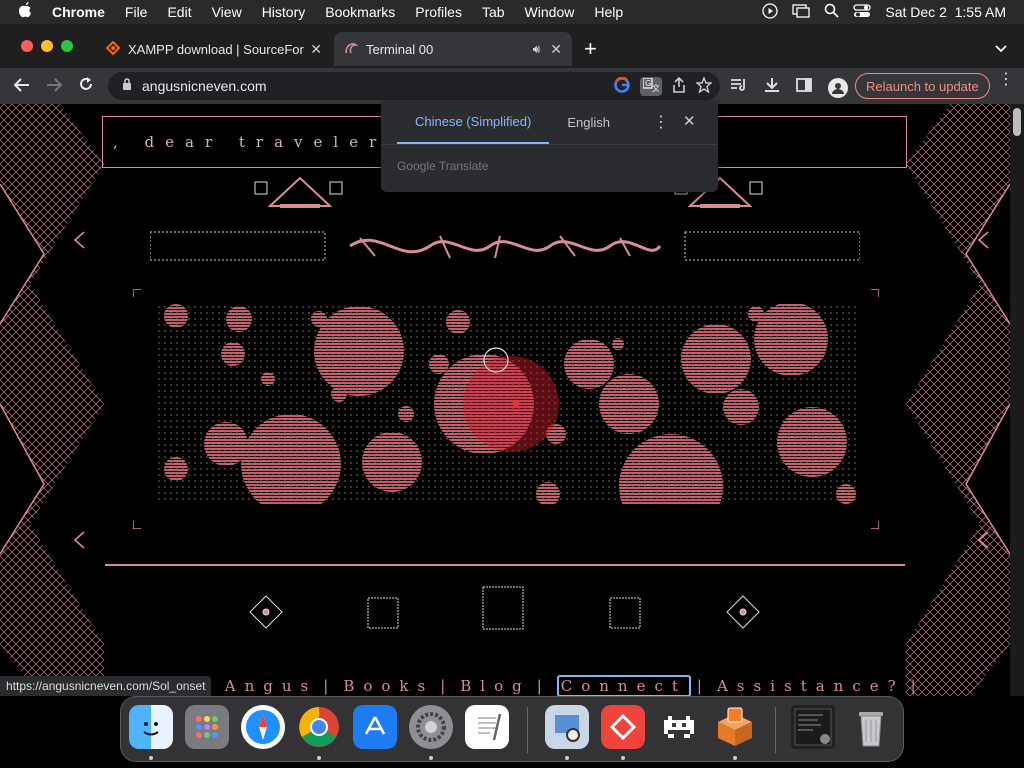 The width and height of the screenshot is (1024, 768). Describe the element at coordinates (204, 86) in the screenshot. I see `url-text: angusnicneven.com` at that location.